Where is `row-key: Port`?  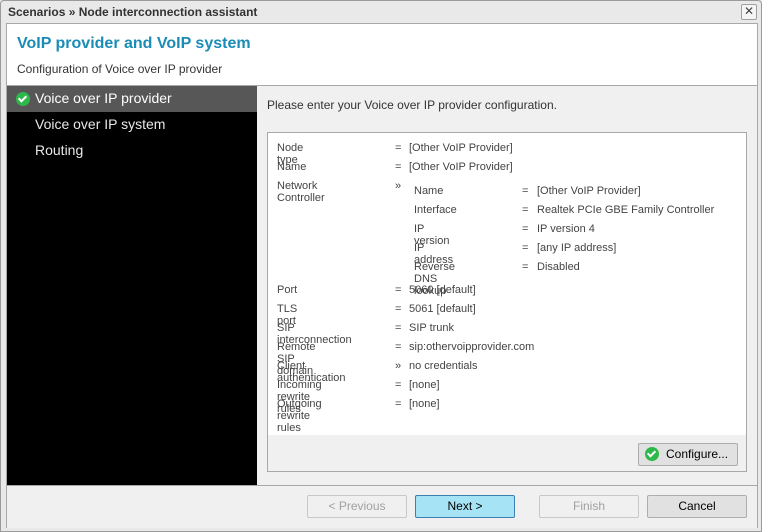
row-key: Port is located at coordinates (287, 290).